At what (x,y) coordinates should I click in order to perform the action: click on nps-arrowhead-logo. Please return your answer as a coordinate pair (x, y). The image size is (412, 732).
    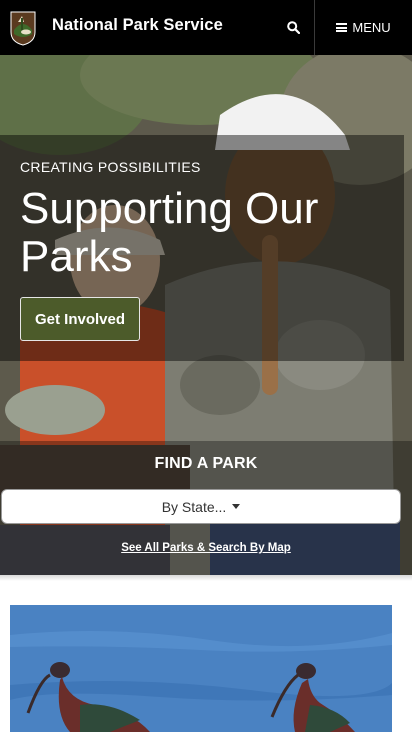
    Looking at the image, I should click on (23, 28).